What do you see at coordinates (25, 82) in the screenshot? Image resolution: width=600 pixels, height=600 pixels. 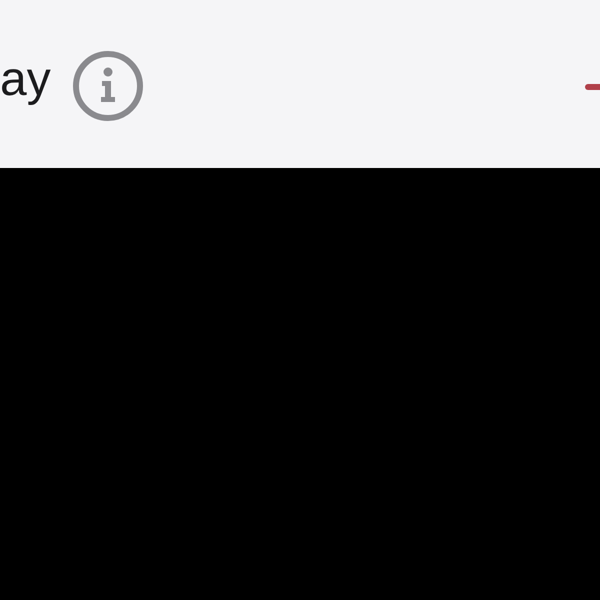 I see `header-title: ay` at bounding box center [25, 82].